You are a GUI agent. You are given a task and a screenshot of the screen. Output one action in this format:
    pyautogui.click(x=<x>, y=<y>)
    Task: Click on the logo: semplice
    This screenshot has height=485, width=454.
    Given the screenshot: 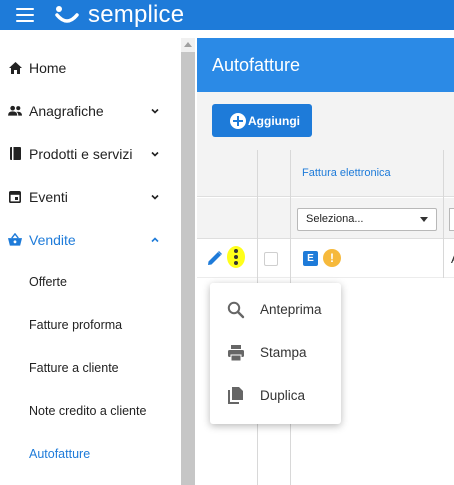 What is the action you would take?
    pyautogui.click(x=119, y=15)
    